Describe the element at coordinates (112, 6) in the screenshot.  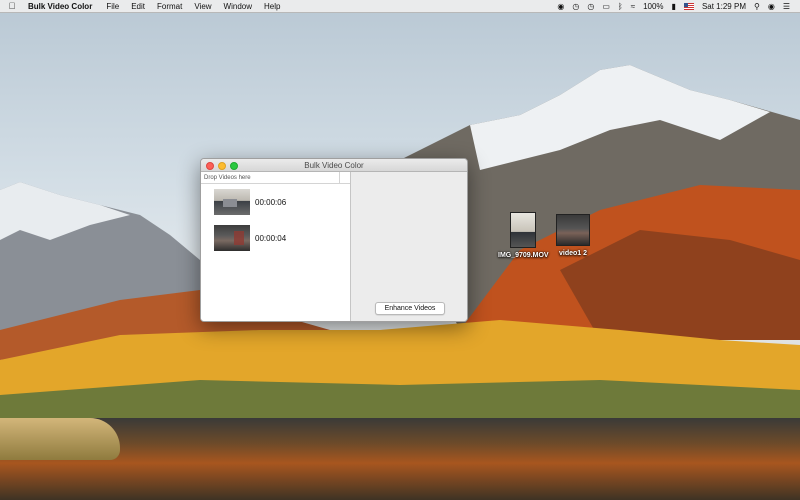
I see `menu-file: File` at that location.